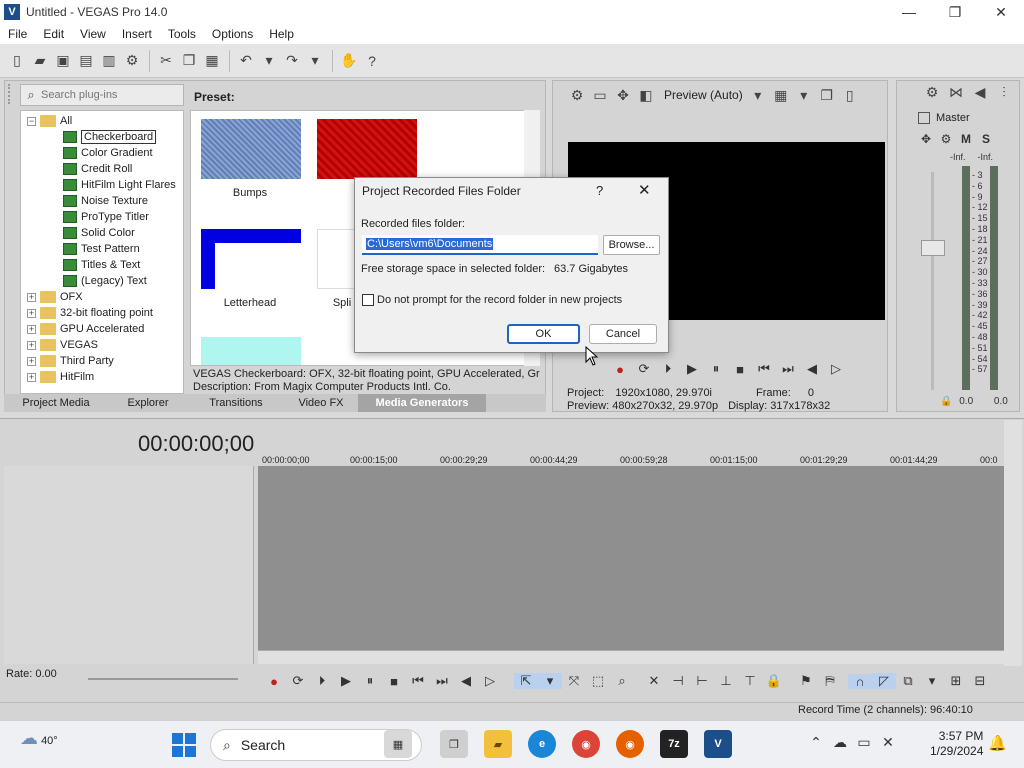  What do you see at coordinates (101, 249) in the screenshot?
I see `tree-node-test-pattern: Test Pattern` at bounding box center [101, 249].